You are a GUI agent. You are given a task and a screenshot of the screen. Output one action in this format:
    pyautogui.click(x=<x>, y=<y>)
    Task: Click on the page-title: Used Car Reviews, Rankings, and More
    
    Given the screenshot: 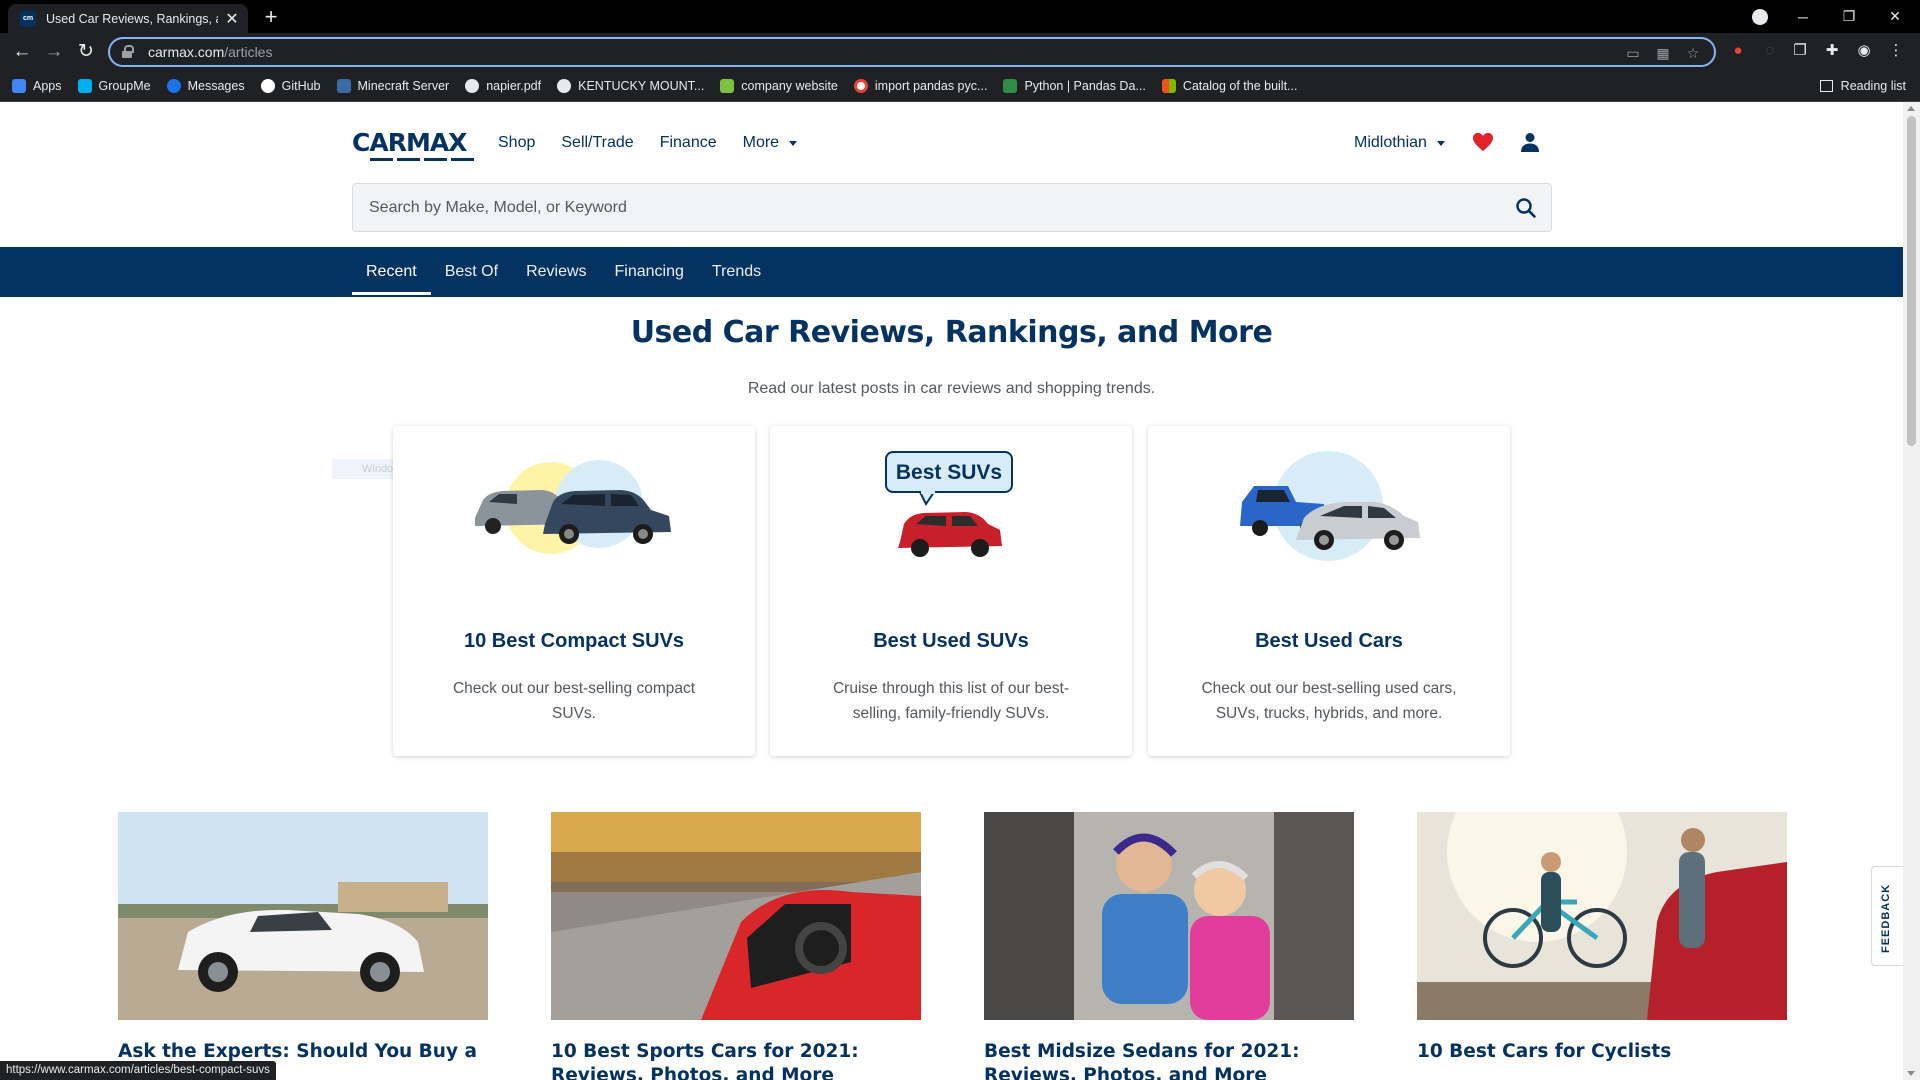 What is the action you would take?
    pyautogui.click(x=951, y=332)
    